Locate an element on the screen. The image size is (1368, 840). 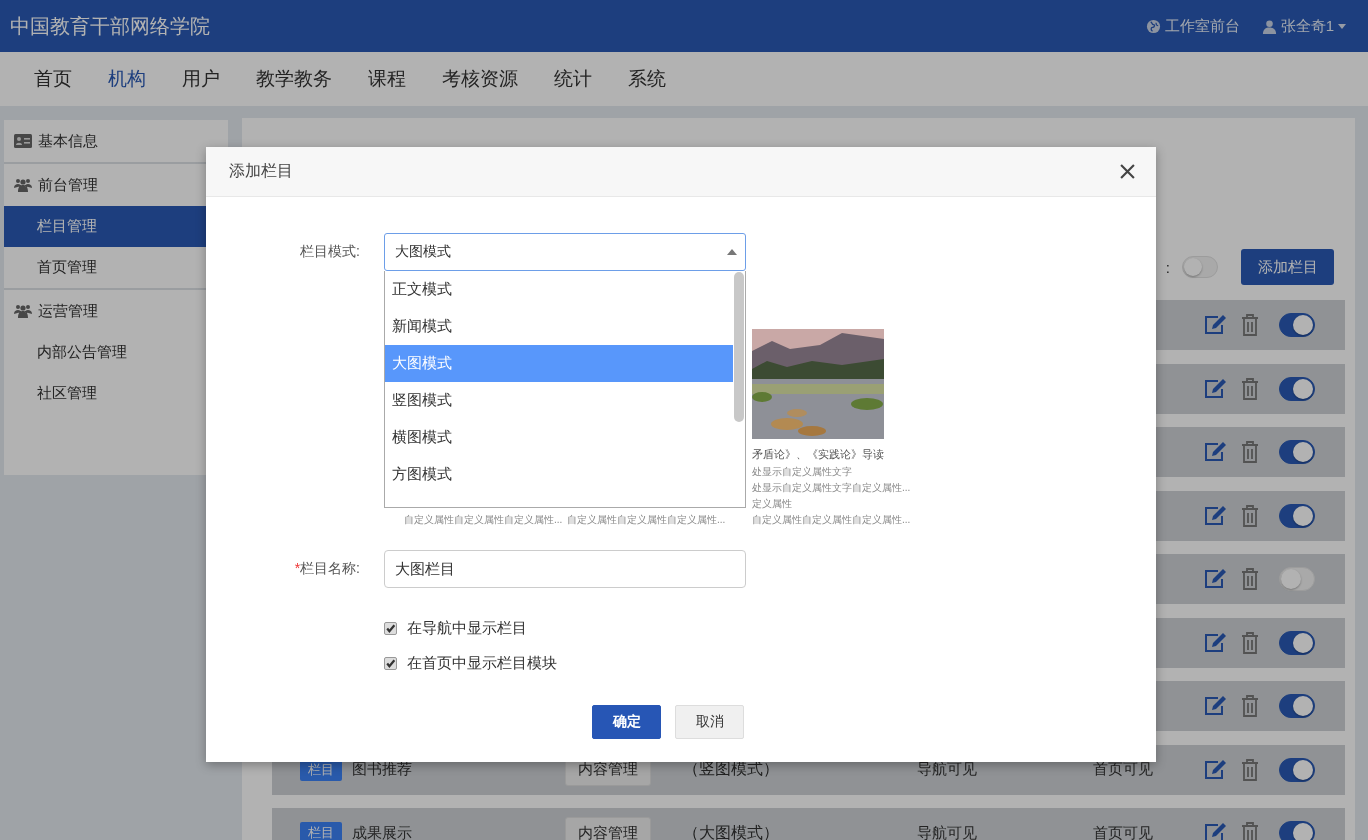
column-tag: 栏目 is located at coordinates (321, 831).